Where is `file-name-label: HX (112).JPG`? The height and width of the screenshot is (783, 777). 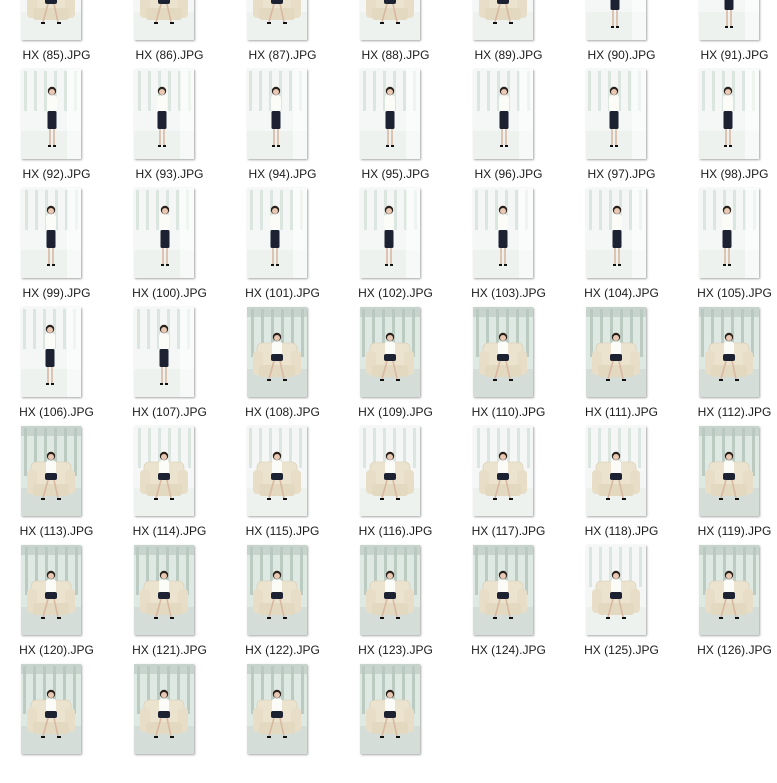 file-name-label: HX (112).JPG is located at coordinates (734, 412).